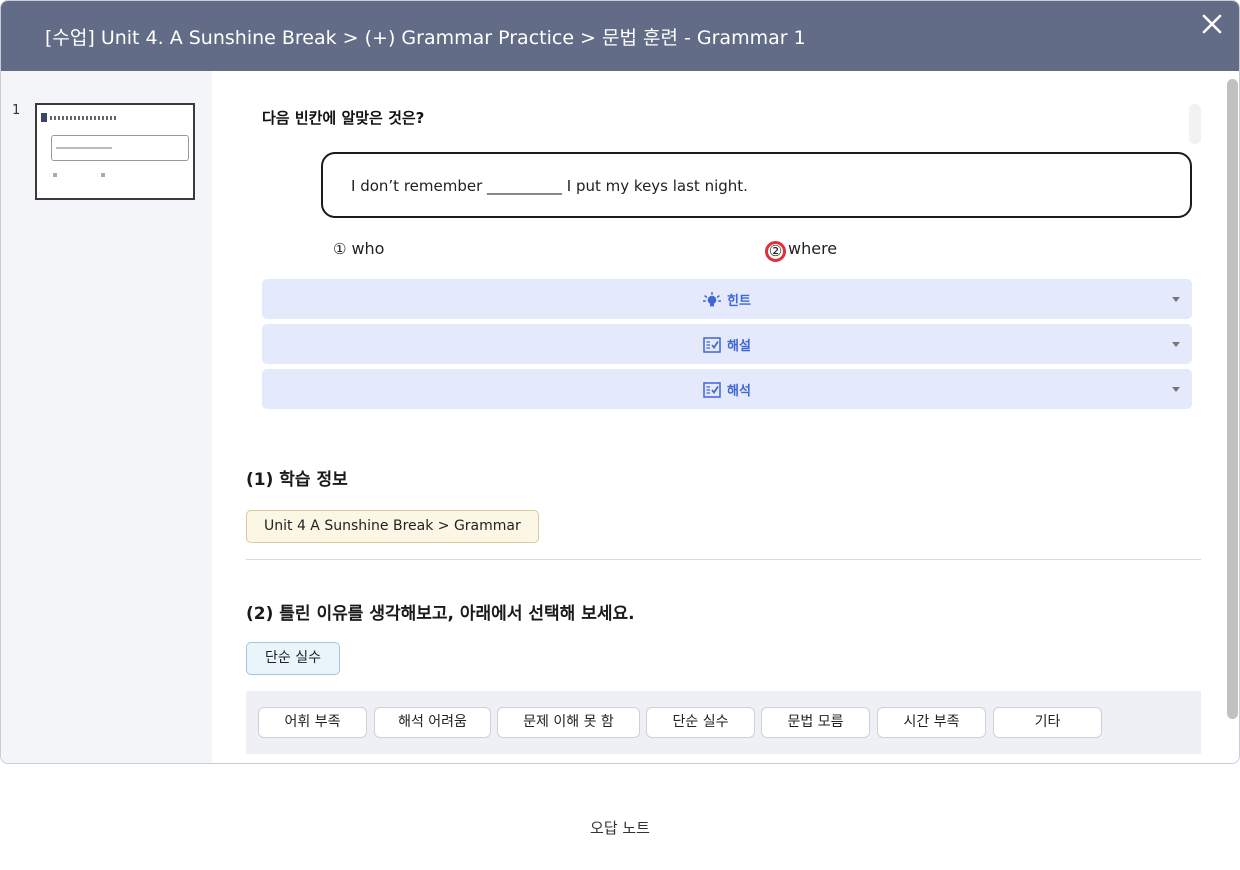  I want to click on question-prompt: 다음 빈칸에 알맞은 것은?, so click(343, 118).